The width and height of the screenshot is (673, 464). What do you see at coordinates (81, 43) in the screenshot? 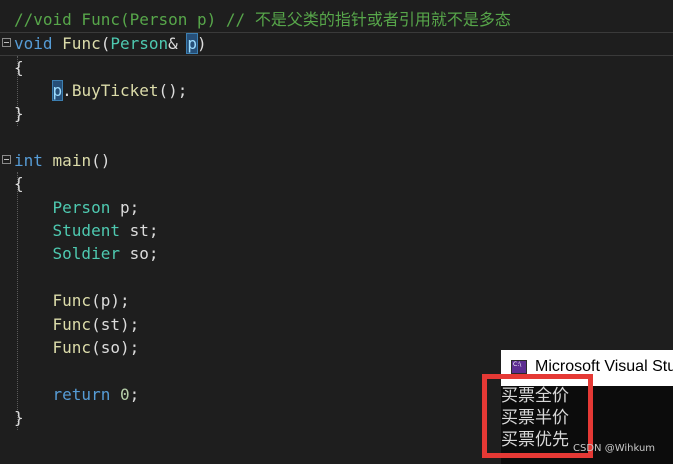
I see `function-name: Func` at bounding box center [81, 43].